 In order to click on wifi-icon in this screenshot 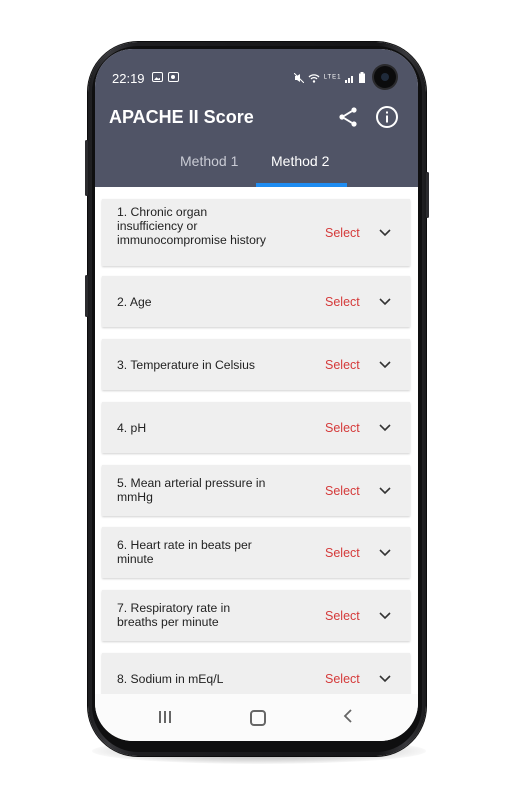, I will do `click(314, 78)`.